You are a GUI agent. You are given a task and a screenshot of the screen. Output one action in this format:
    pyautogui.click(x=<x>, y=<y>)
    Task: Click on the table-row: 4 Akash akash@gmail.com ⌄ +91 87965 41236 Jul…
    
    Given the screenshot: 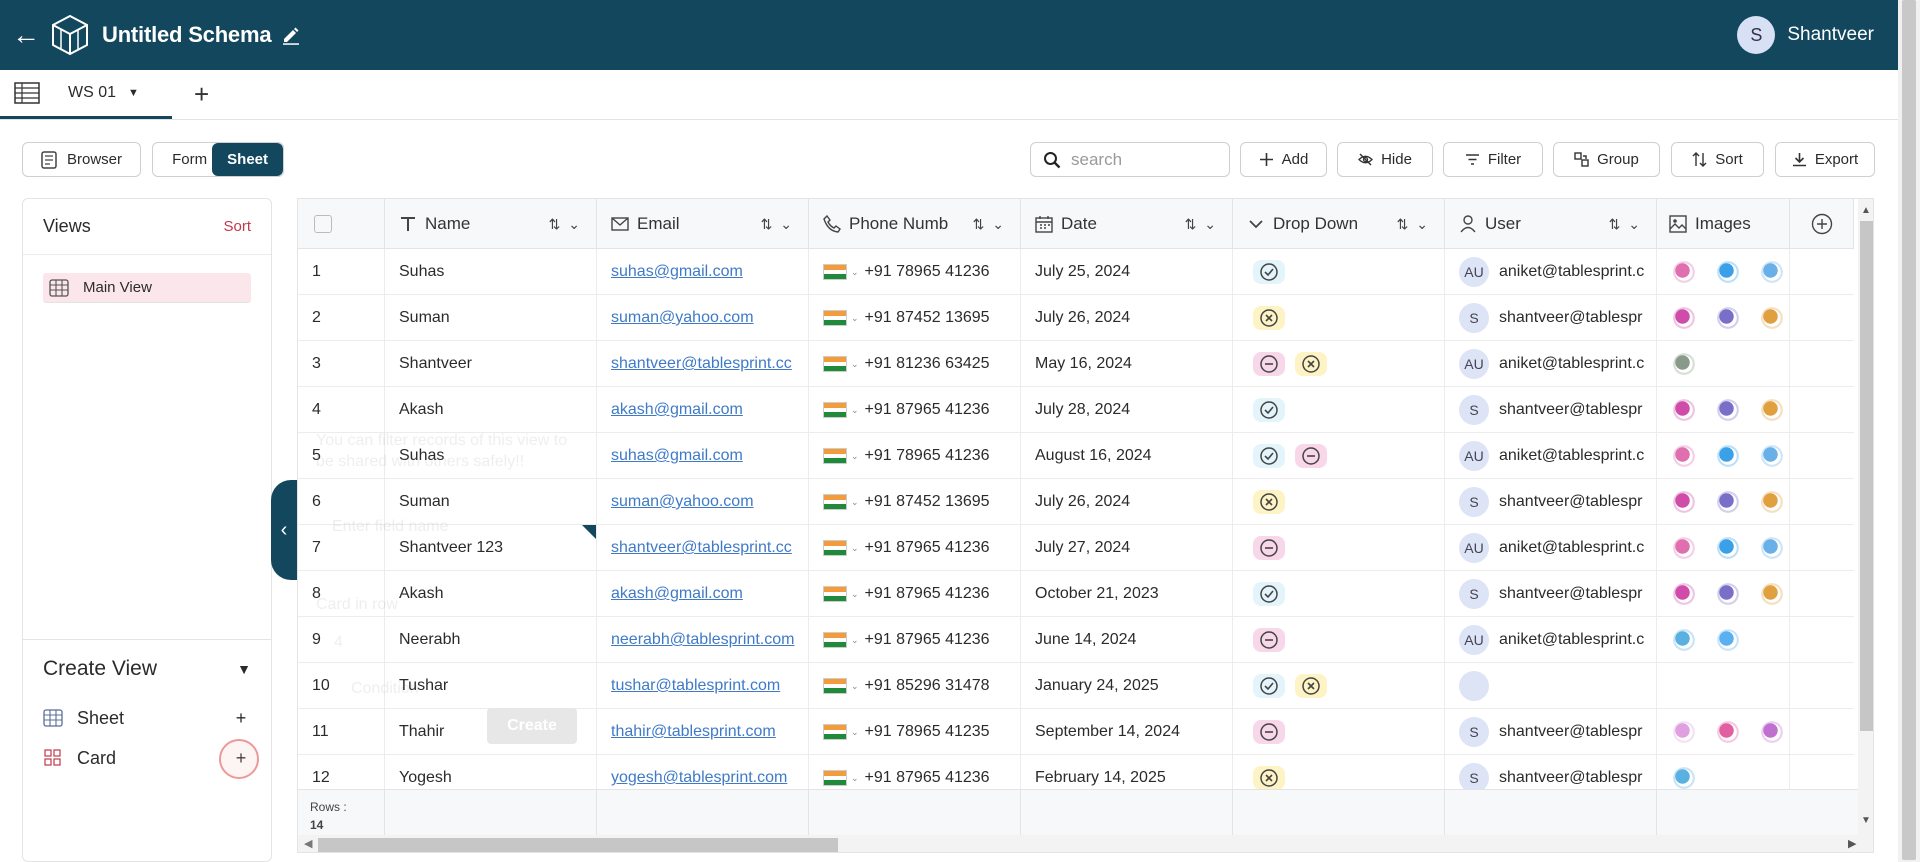 What is the action you would take?
    pyautogui.click(x=1076, y=410)
    